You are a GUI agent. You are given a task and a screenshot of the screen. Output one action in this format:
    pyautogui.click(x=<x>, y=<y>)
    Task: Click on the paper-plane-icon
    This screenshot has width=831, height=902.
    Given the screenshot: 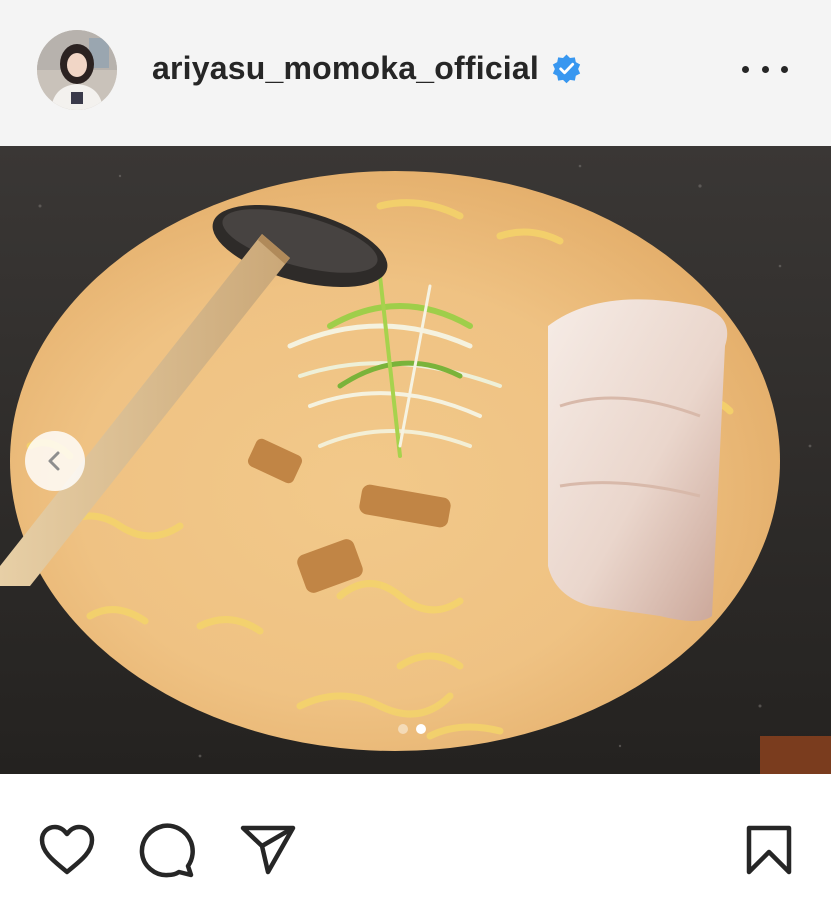 What is the action you would take?
    pyautogui.click(x=268, y=850)
    